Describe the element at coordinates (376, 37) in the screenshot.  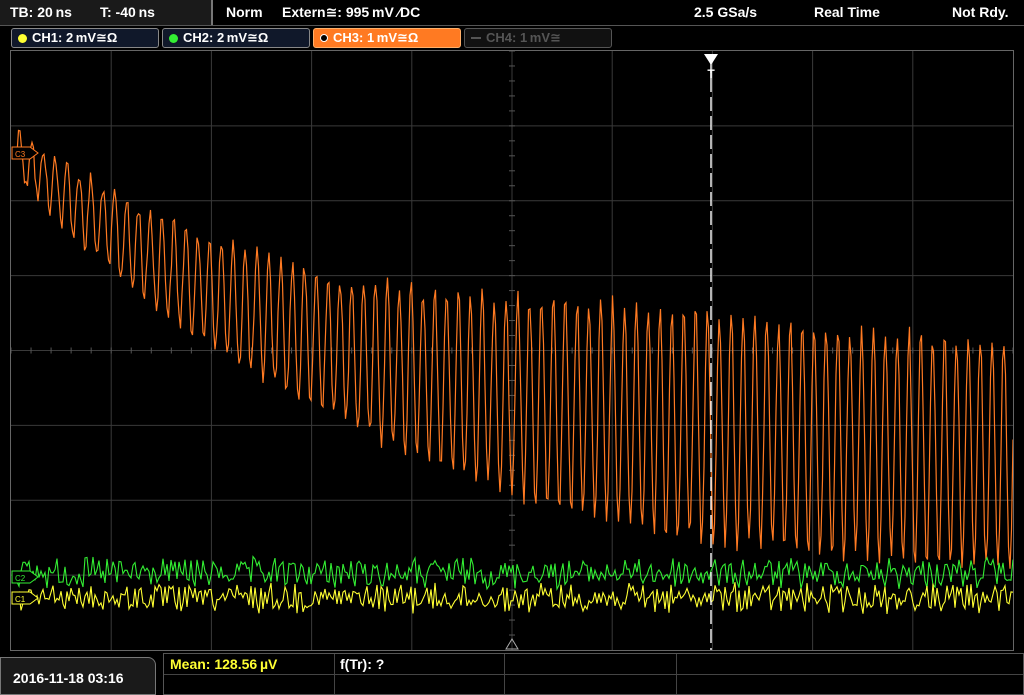
I see `channel-tab-ch3-label: CH3: 1 mV≅Ω` at that location.